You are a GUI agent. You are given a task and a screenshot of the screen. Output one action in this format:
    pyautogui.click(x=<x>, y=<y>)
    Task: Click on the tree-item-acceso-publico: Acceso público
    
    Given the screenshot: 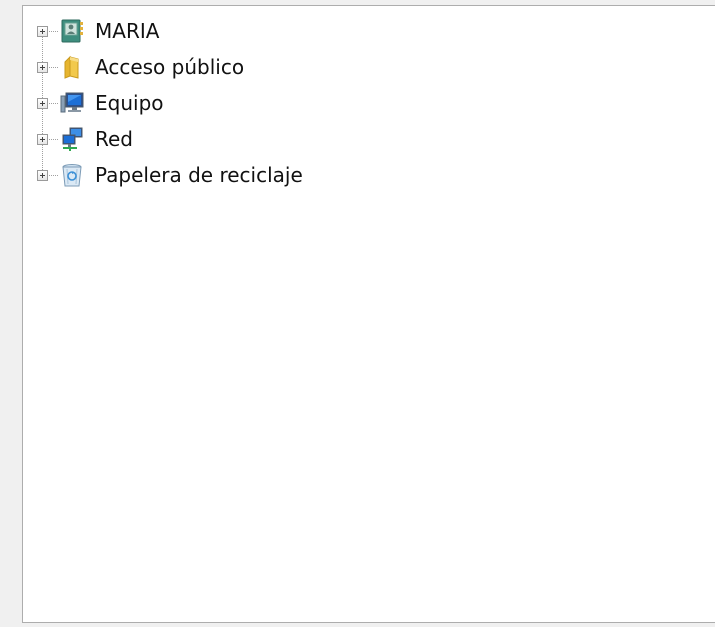 What is the action you would take?
    pyautogui.click(x=140, y=67)
    